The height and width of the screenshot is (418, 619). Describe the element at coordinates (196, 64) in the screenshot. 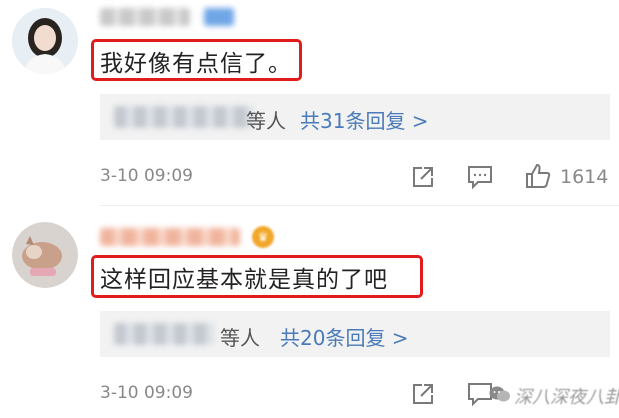

I see `comment-text: 我好像有点信了。` at that location.